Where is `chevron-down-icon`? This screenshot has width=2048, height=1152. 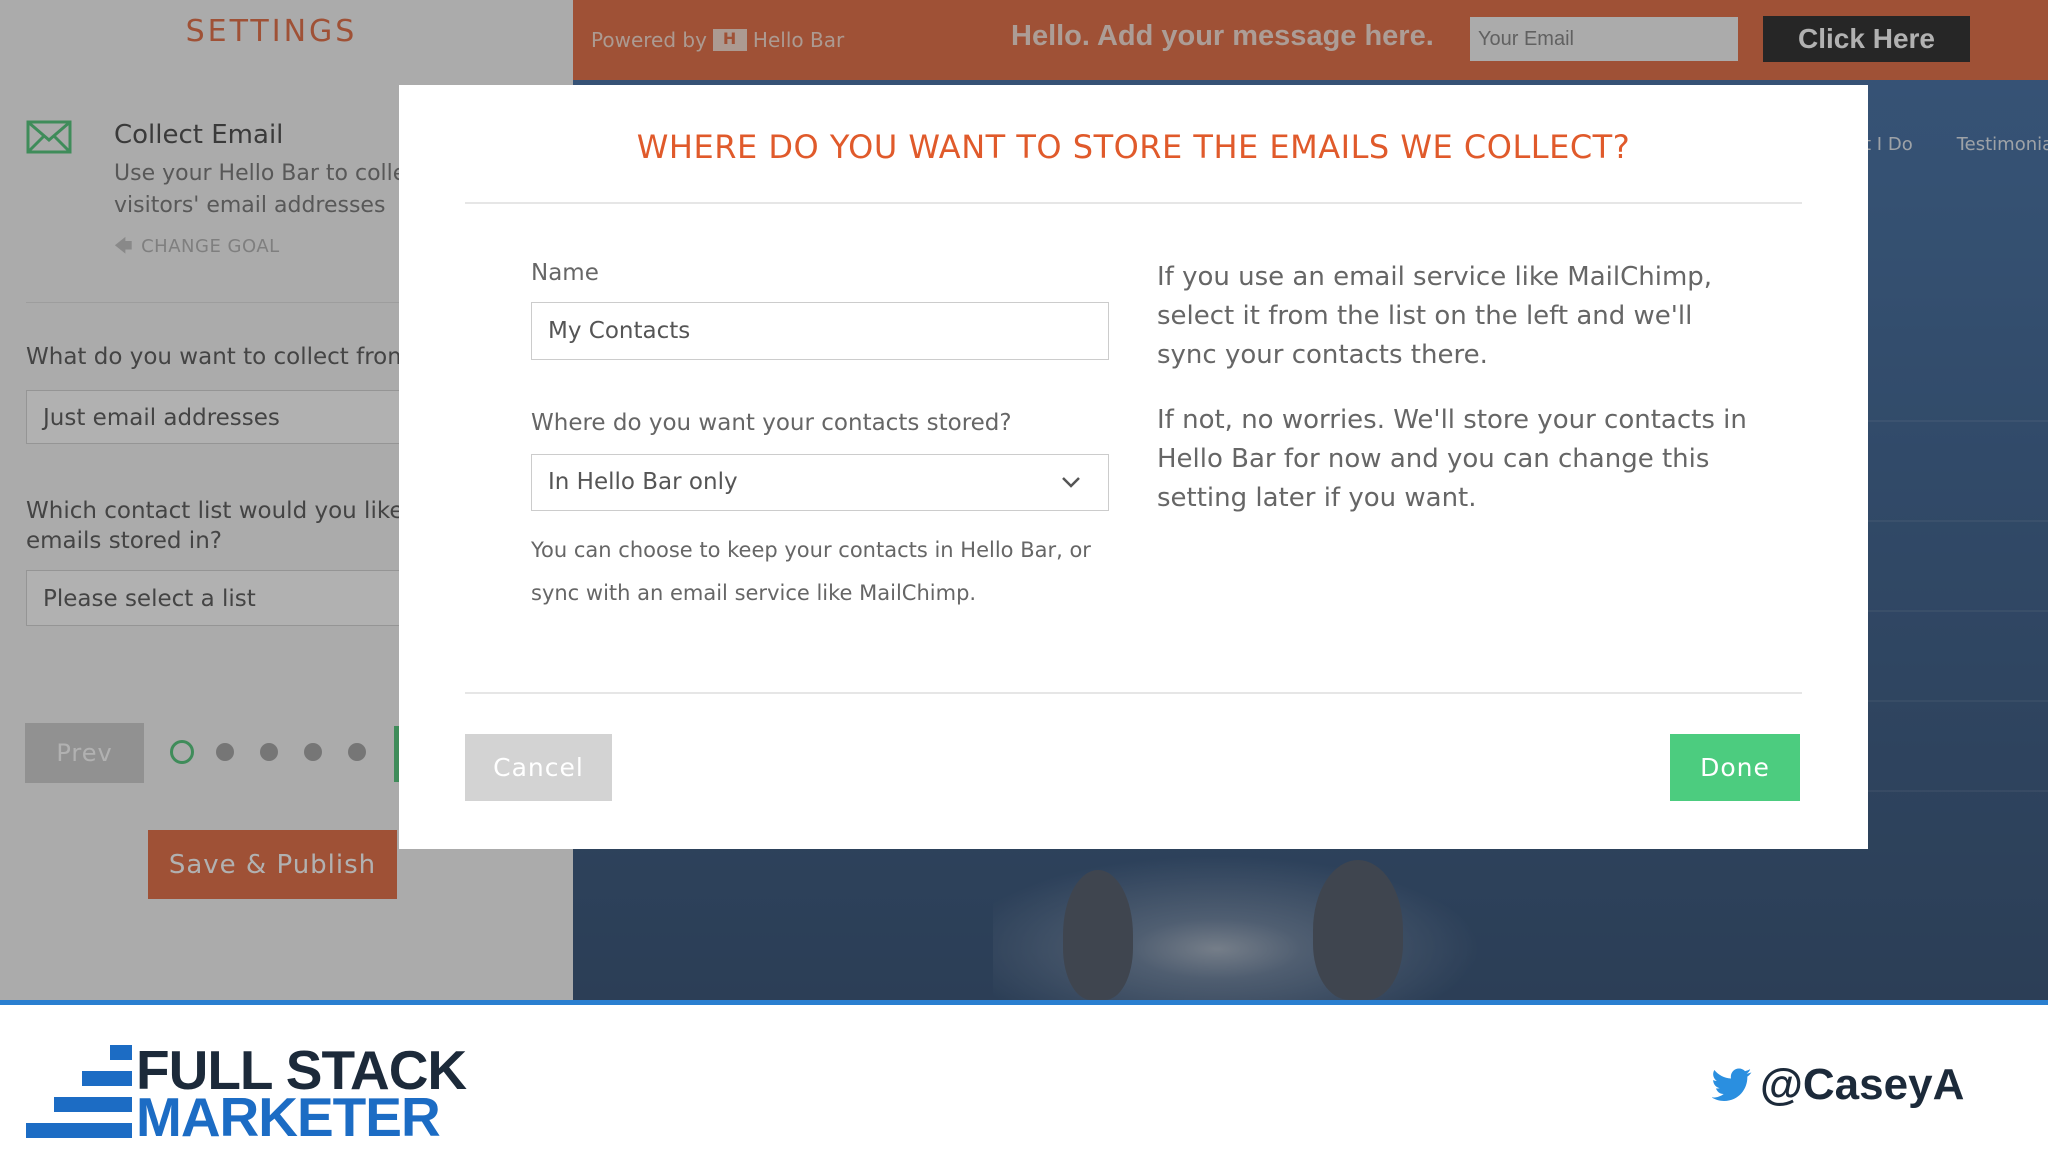 chevron-down-icon is located at coordinates (1071, 482).